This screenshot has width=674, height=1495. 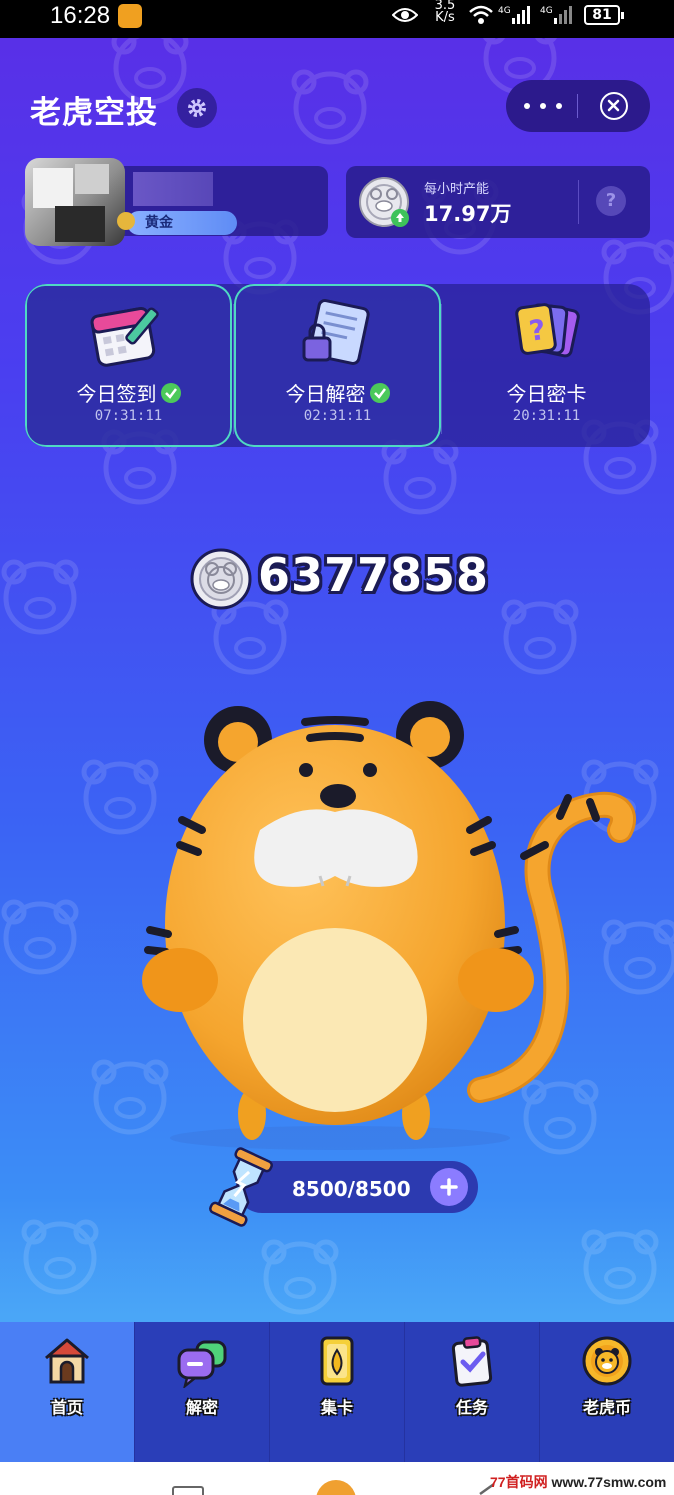 I want to click on status-bar: 16:28 3.5 K/s 4G 4G 81, so click(x=337, y=19).